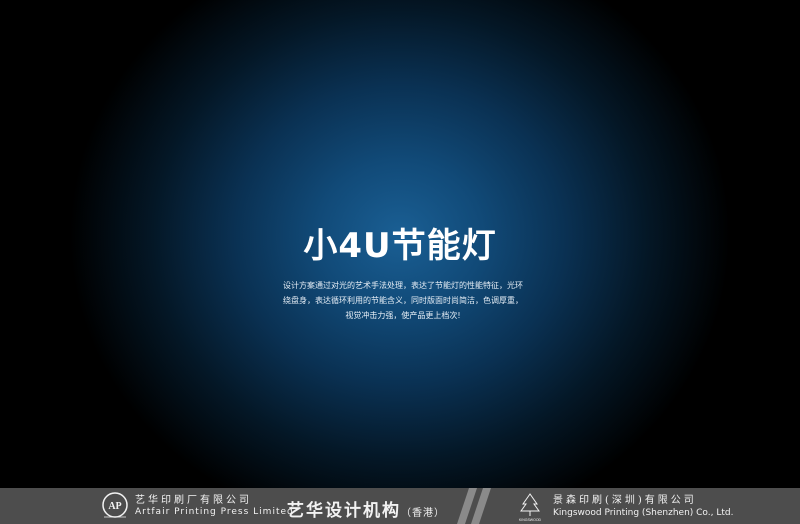 The image size is (800, 524). What do you see at coordinates (423, 513) in the screenshot?
I see `brand-sub: （香港）` at bounding box center [423, 513].